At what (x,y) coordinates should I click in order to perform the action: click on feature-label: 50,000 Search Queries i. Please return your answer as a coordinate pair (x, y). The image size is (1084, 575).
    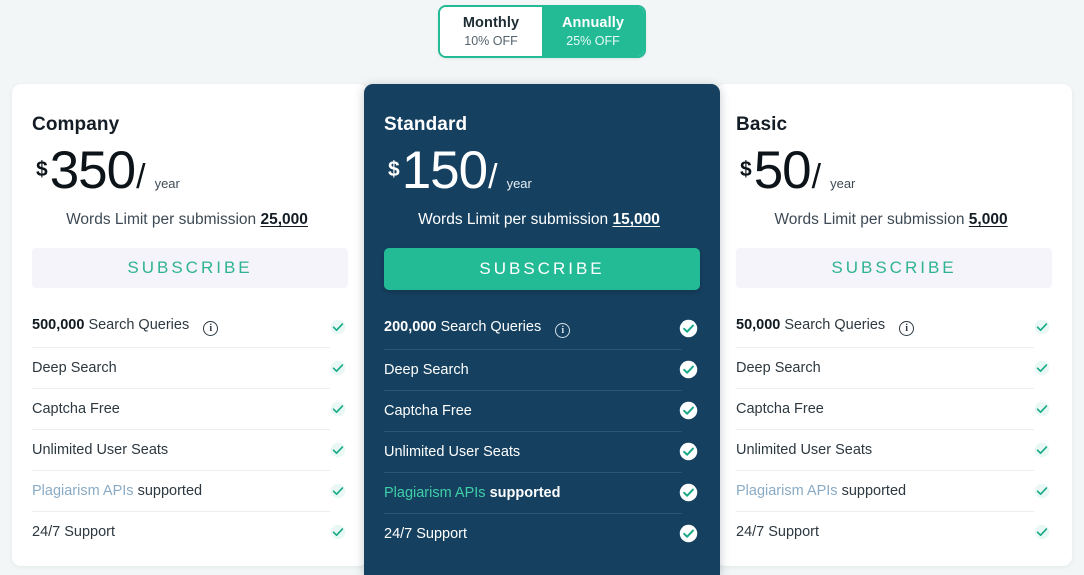
    Looking at the image, I should click on (885, 326).